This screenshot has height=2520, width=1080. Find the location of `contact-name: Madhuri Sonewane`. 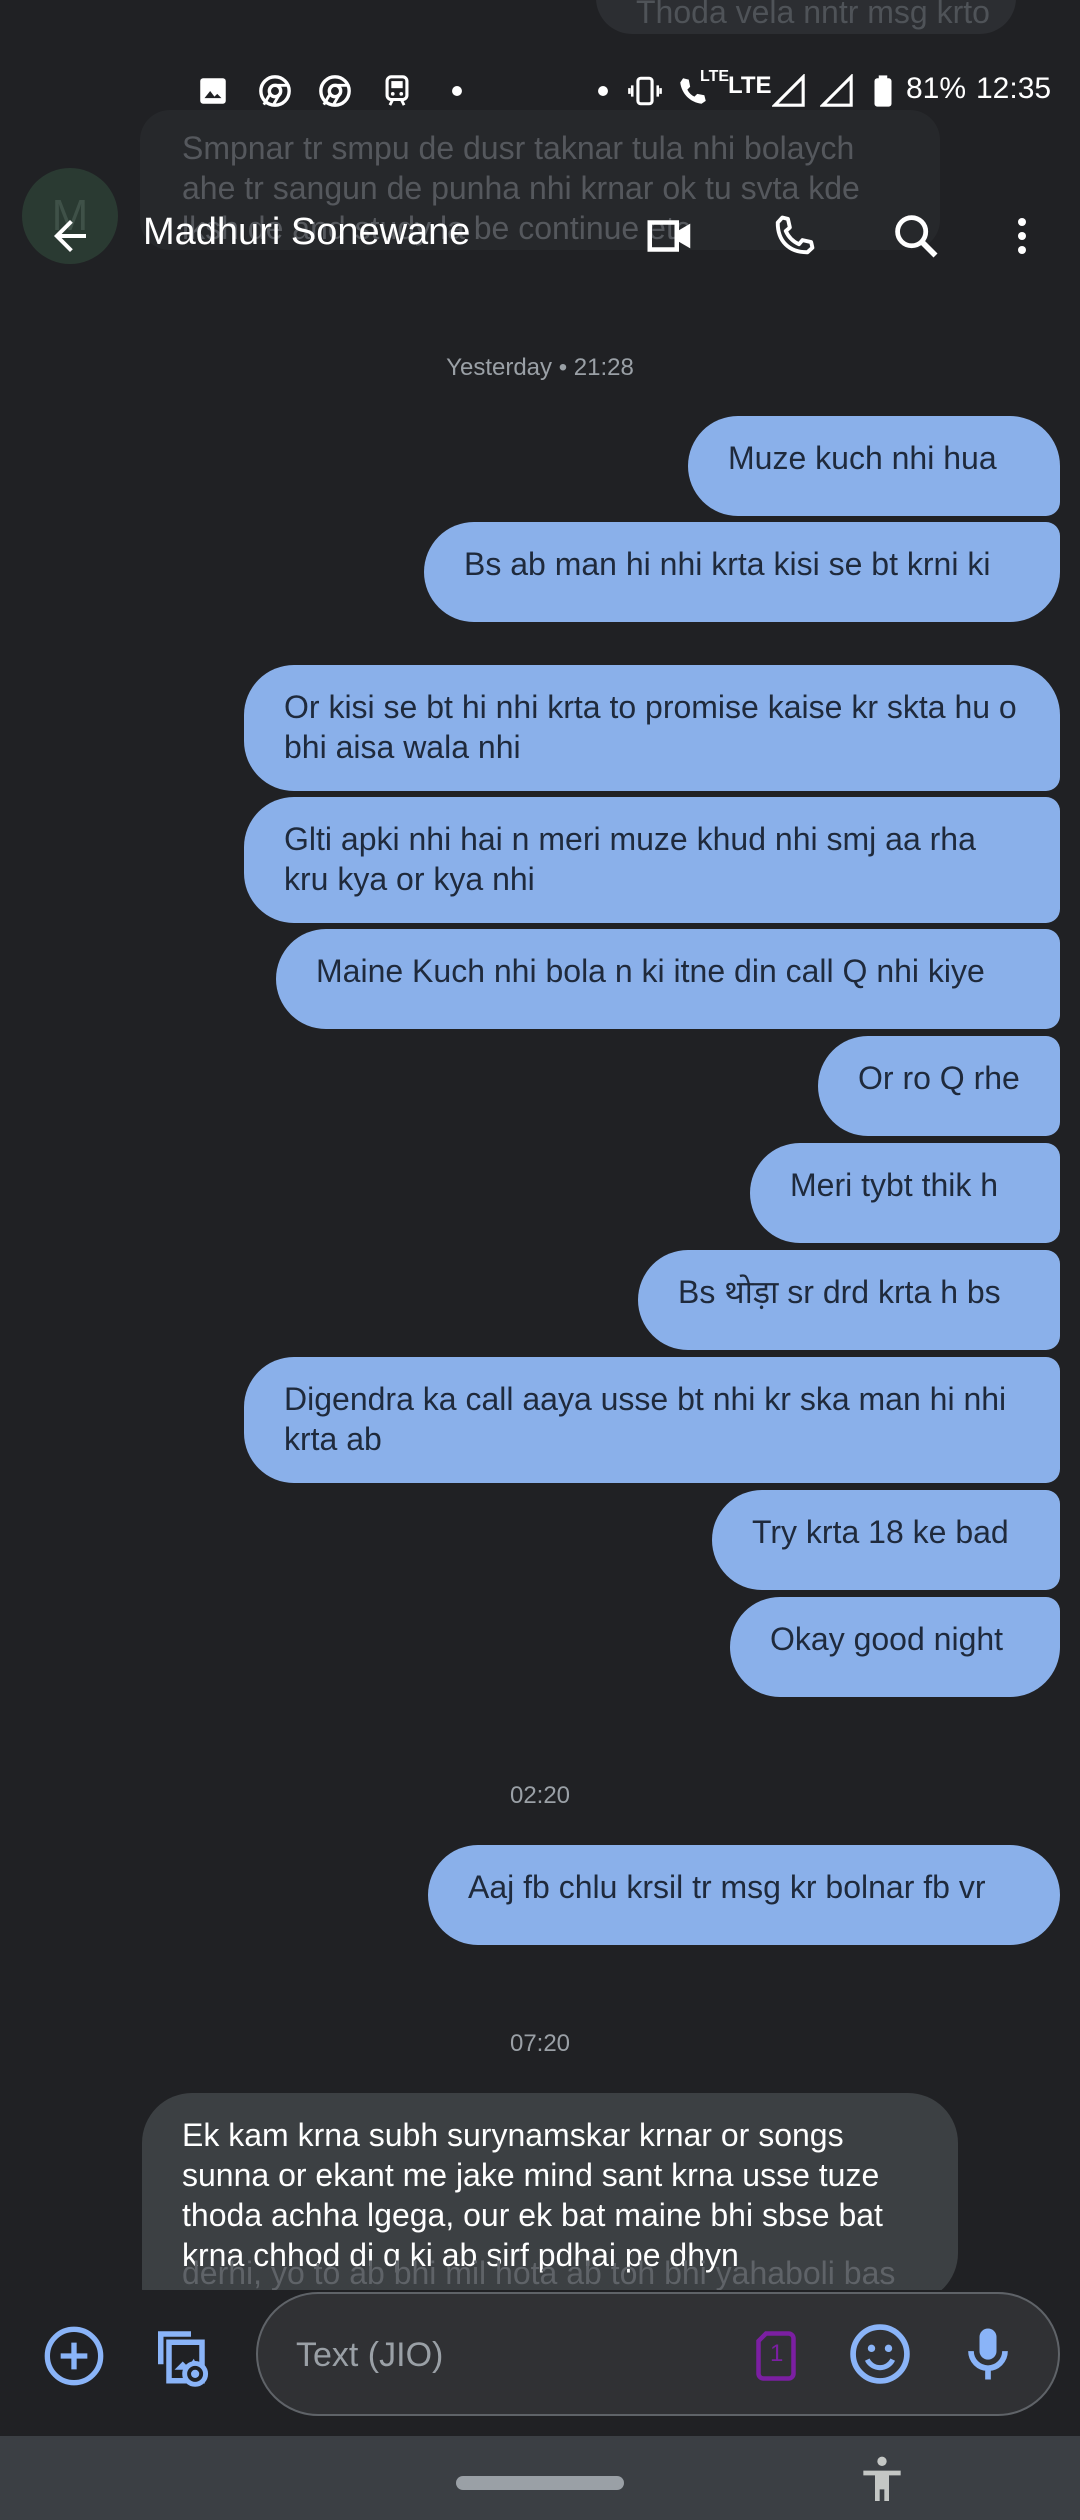

contact-name: Madhuri Sonewane is located at coordinates (306, 232).